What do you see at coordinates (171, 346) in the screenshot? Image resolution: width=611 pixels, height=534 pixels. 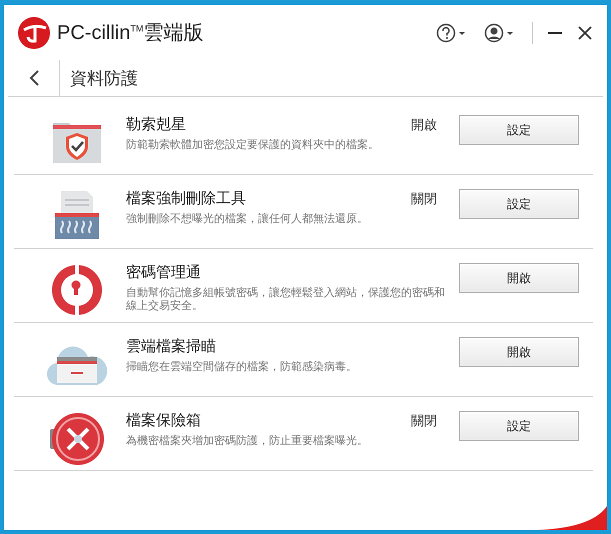 I see `feature-title: 雲端檔案掃瞄` at bounding box center [171, 346].